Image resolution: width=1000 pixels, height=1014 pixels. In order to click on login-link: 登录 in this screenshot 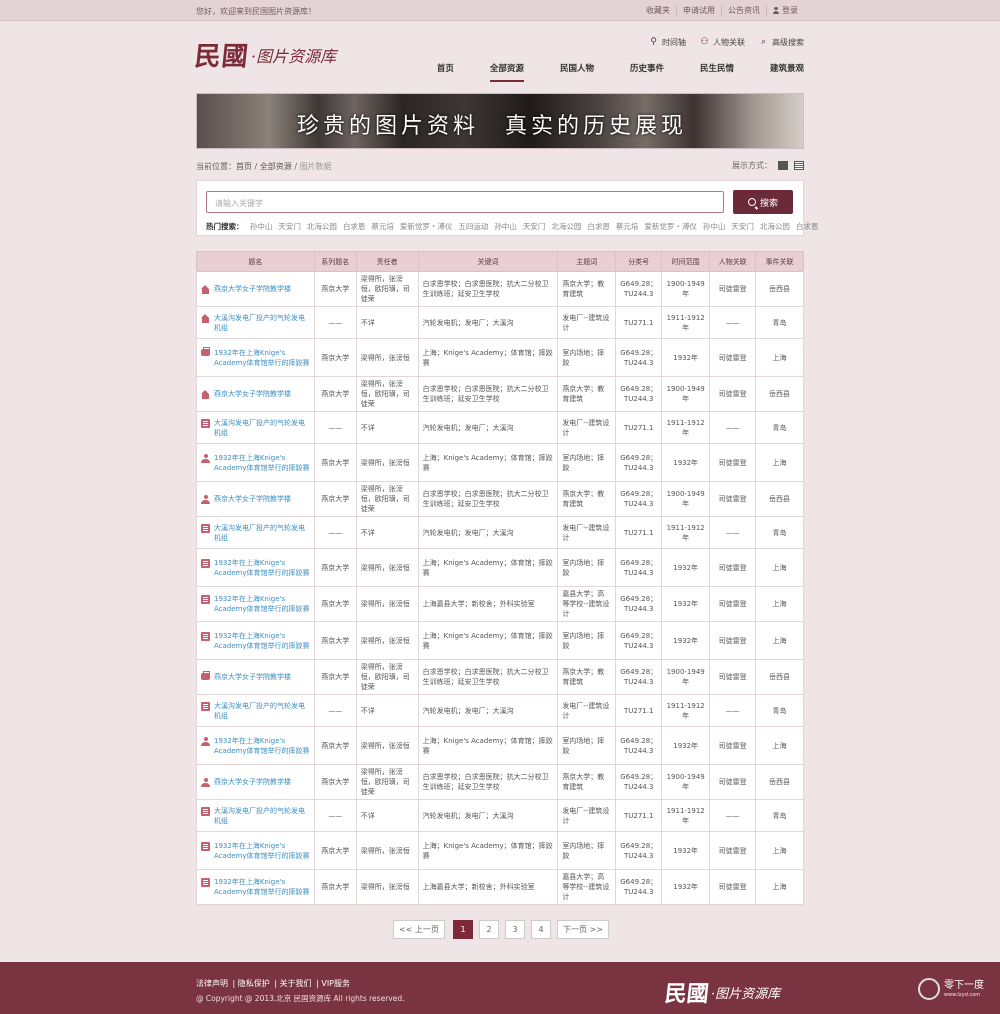, I will do `click(785, 10)`.